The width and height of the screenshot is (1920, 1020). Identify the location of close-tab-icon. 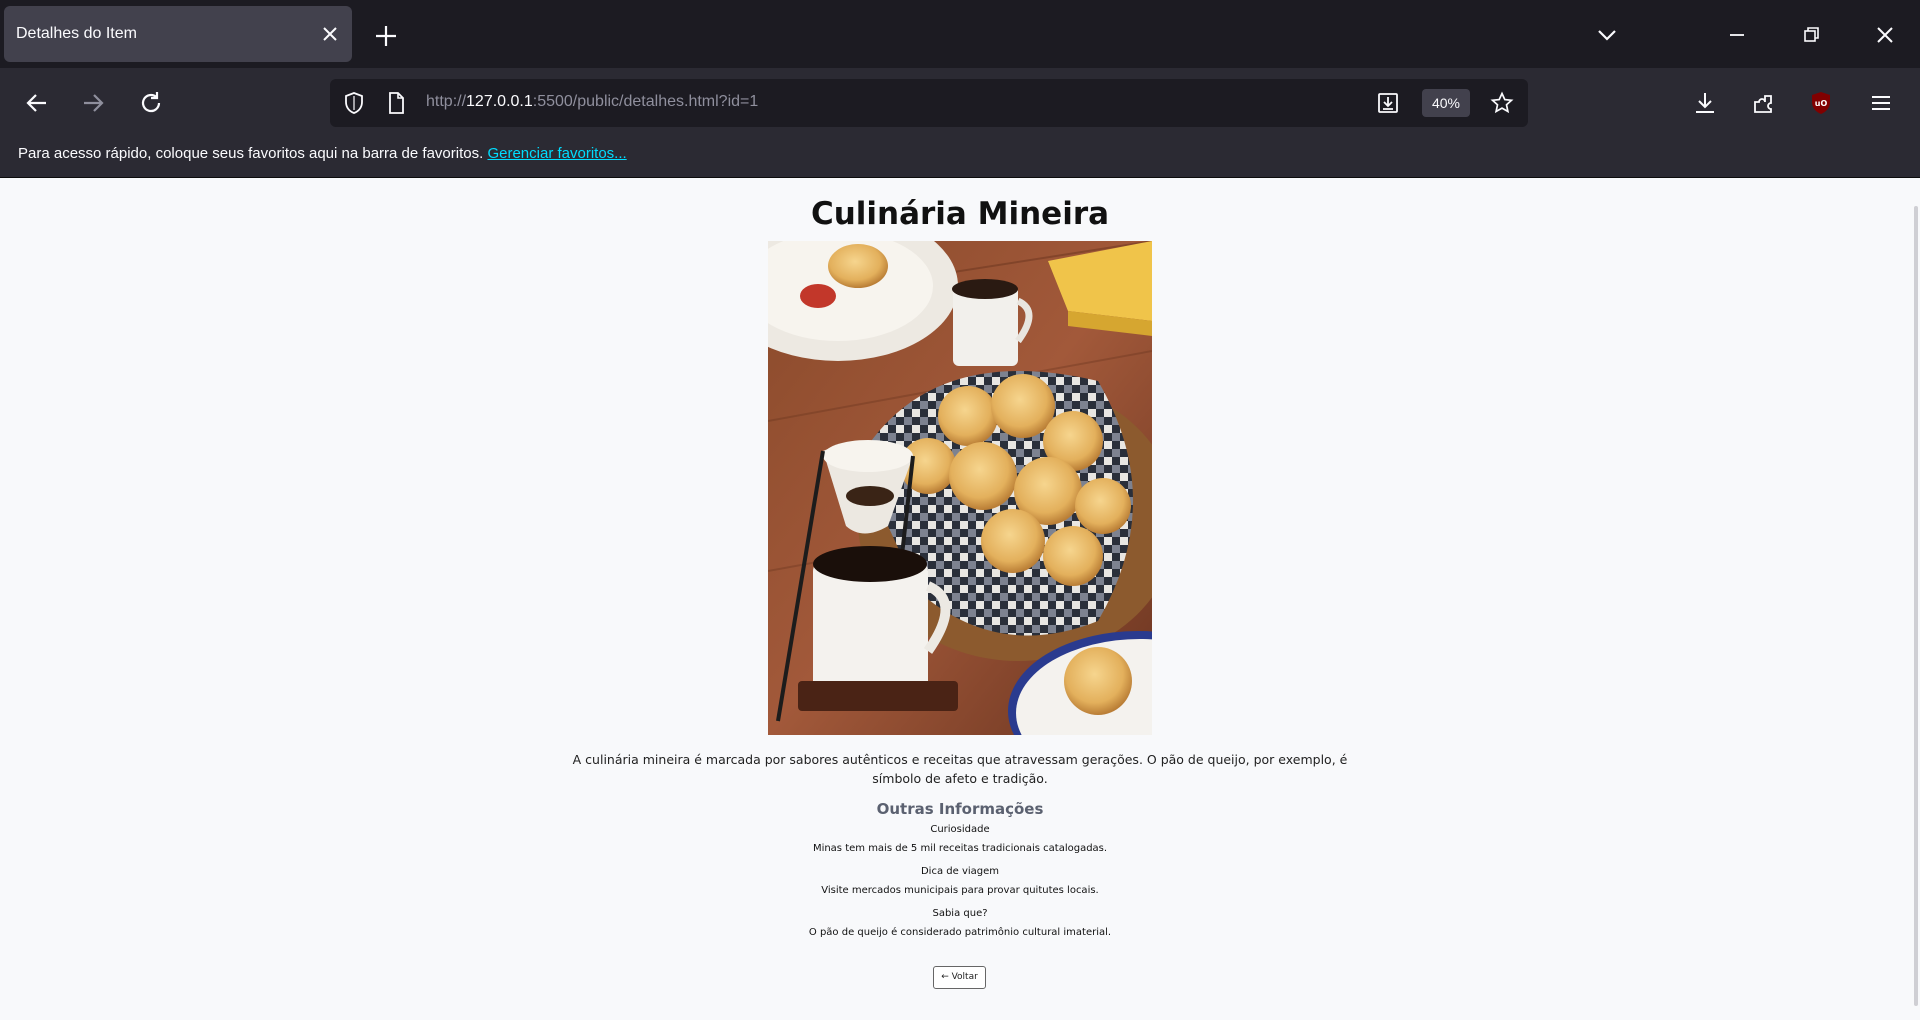
(330, 34).